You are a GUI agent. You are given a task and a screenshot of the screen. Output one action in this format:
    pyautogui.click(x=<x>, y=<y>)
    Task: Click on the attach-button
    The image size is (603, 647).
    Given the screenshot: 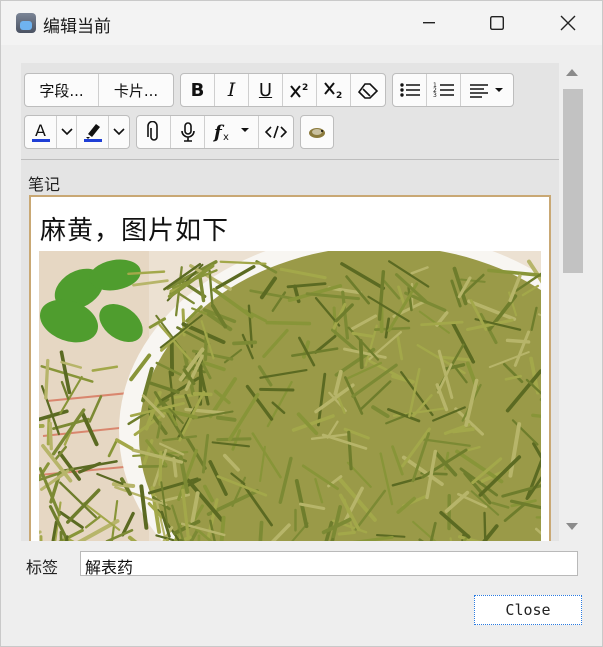 What is the action you would take?
    pyautogui.click(x=154, y=132)
    